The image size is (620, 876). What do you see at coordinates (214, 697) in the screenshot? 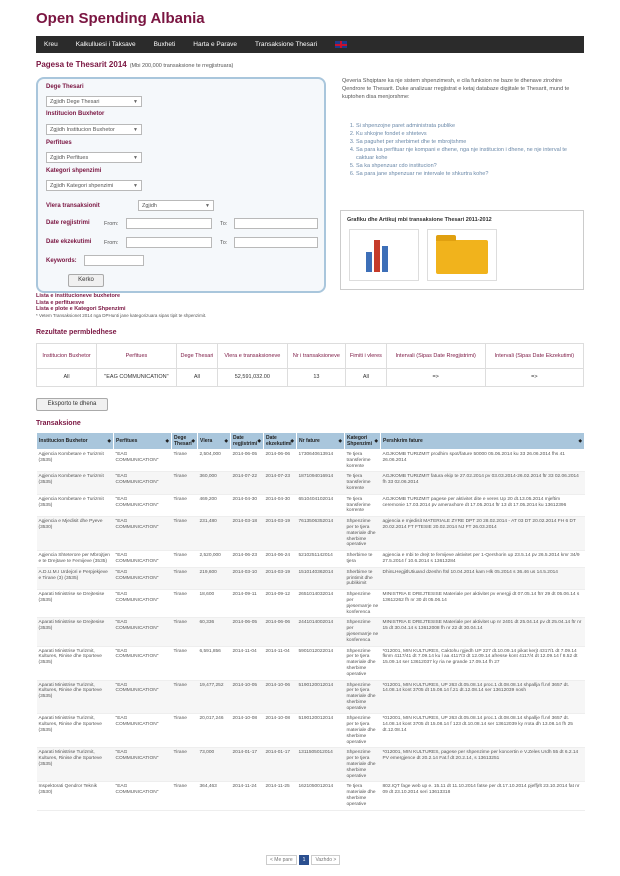
I see `table-cell: 19,477,252` at bounding box center [214, 697].